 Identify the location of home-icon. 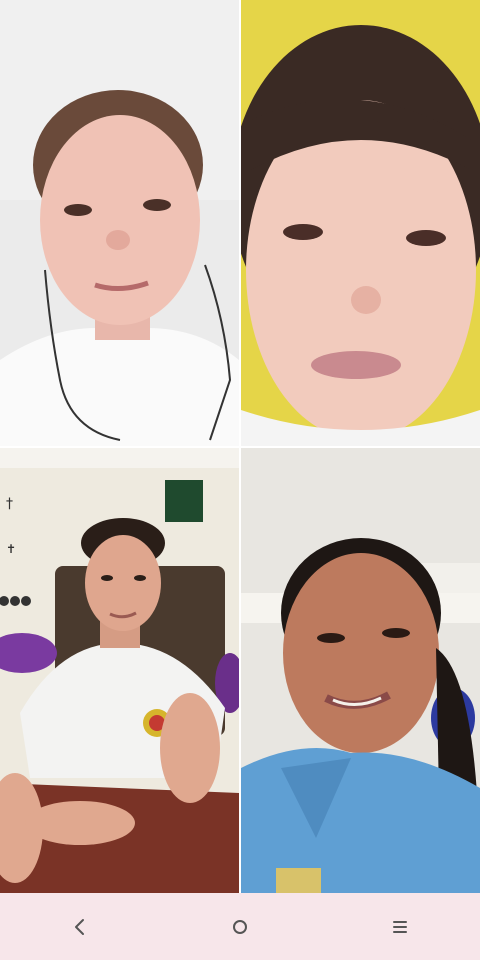
(240, 926).